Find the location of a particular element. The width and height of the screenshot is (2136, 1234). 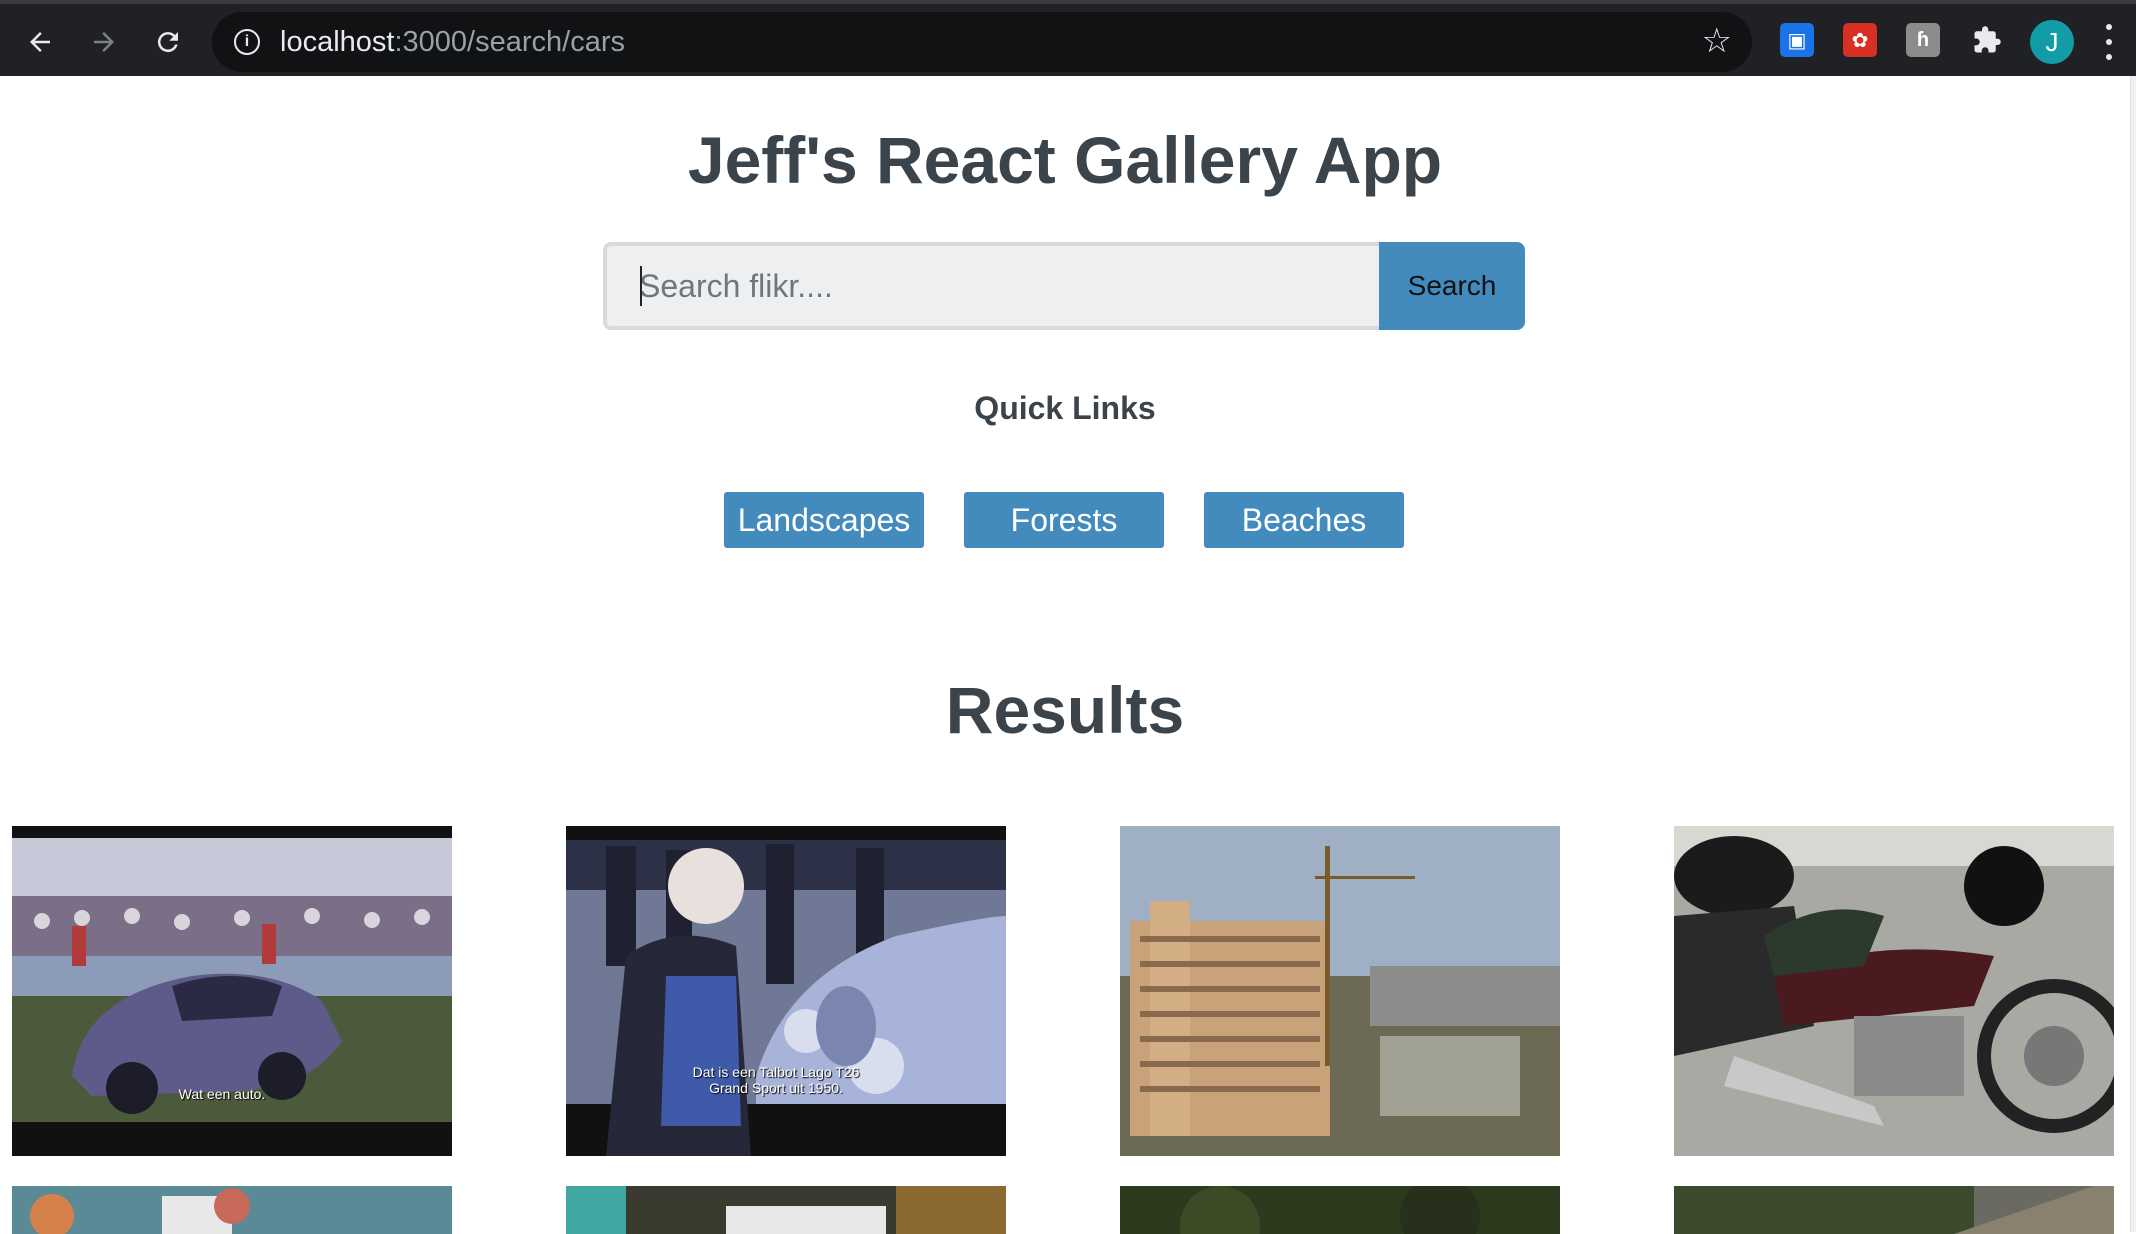

quick-links-nav: Landscapes Forests Beaches is located at coordinates (1064, 520).